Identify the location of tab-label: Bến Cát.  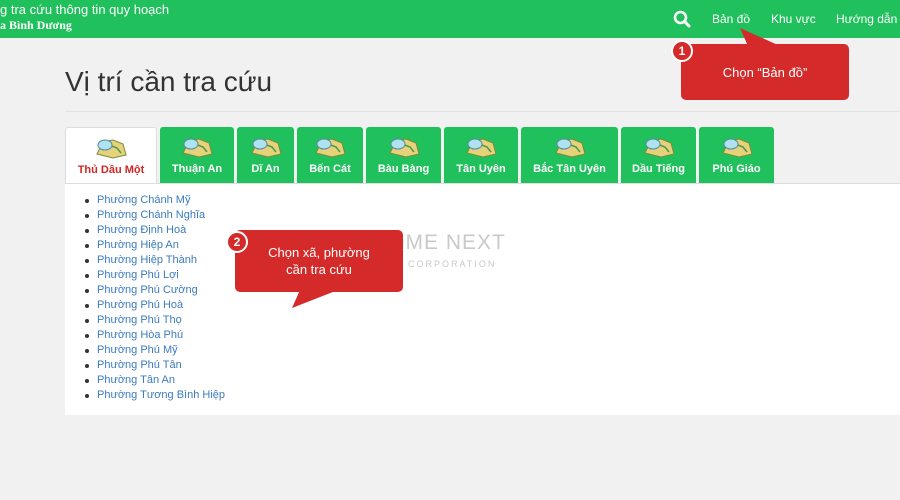
(330, 169).